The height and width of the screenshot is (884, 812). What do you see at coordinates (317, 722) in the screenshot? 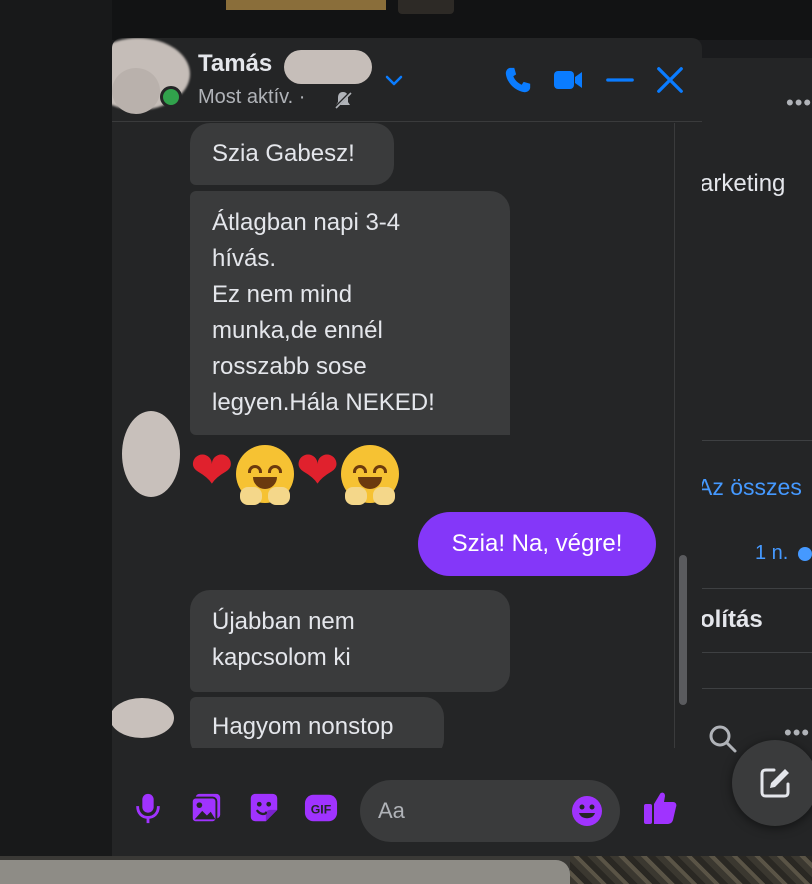
I see `message-bubble: Hagyom nonstop` at bounding box center [317, 722].